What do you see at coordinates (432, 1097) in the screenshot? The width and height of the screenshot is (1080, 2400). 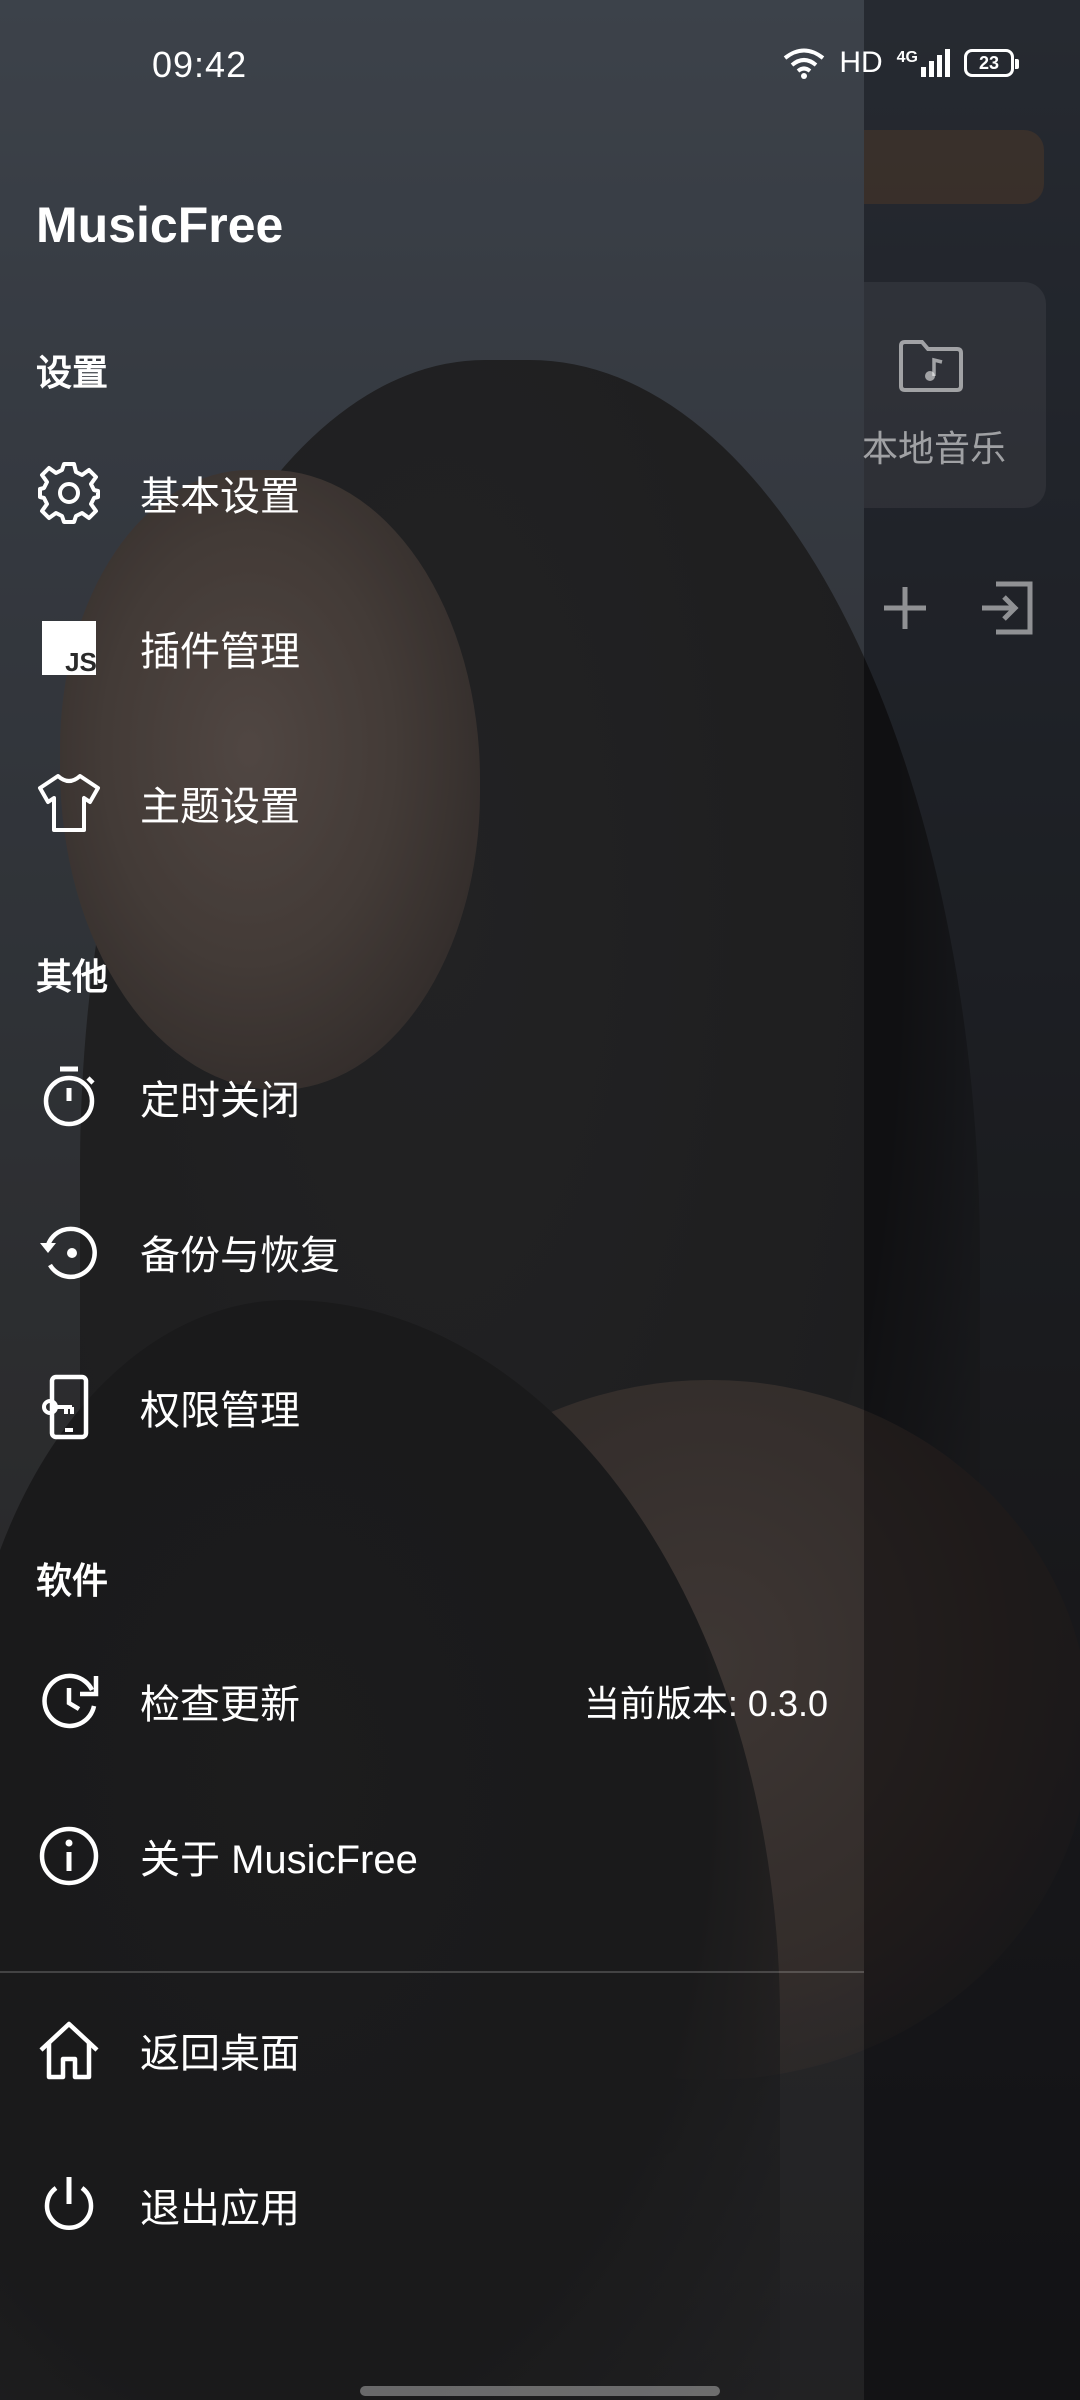 I see `menu-item-sleep-timer: 定时关闭` at bounding box center [432, 1097].